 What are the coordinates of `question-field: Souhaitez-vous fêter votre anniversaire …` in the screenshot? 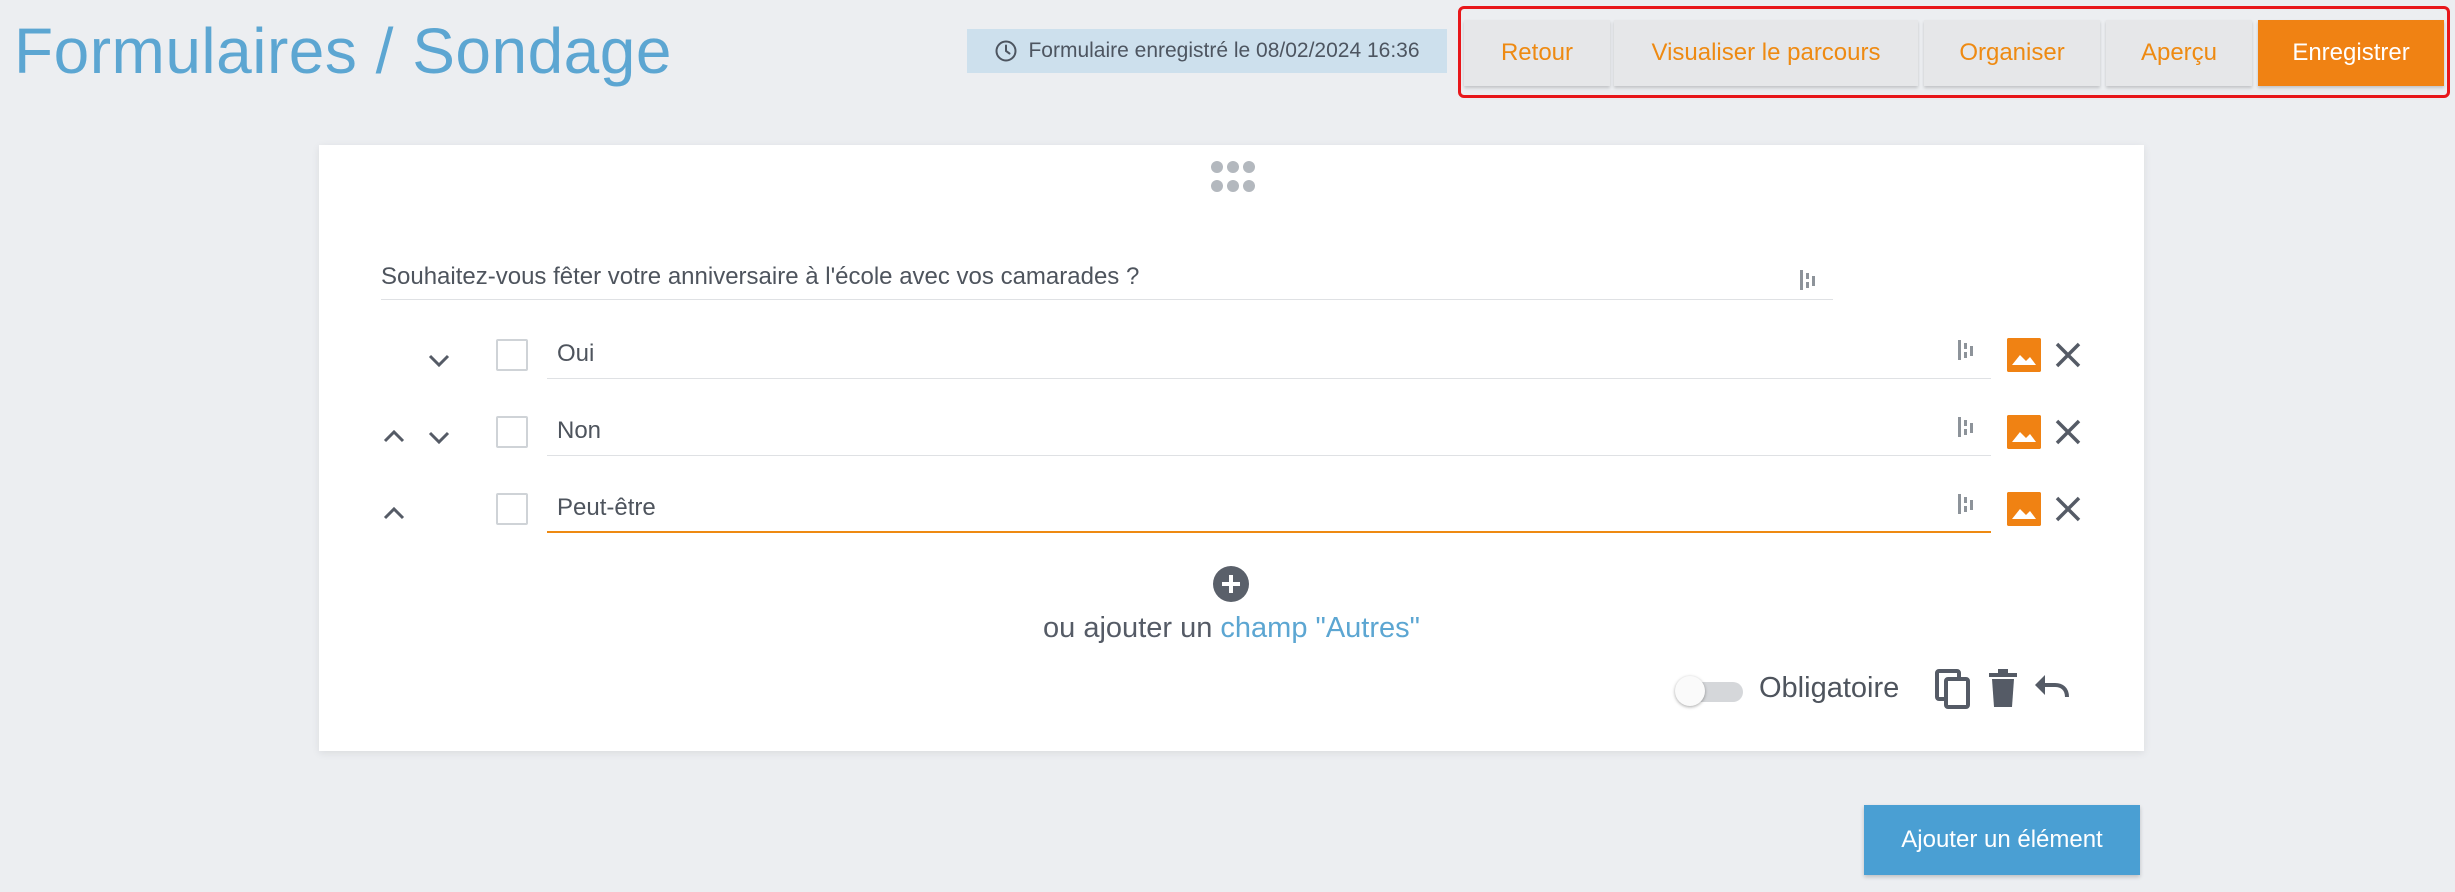 It's located at (1107, 276).